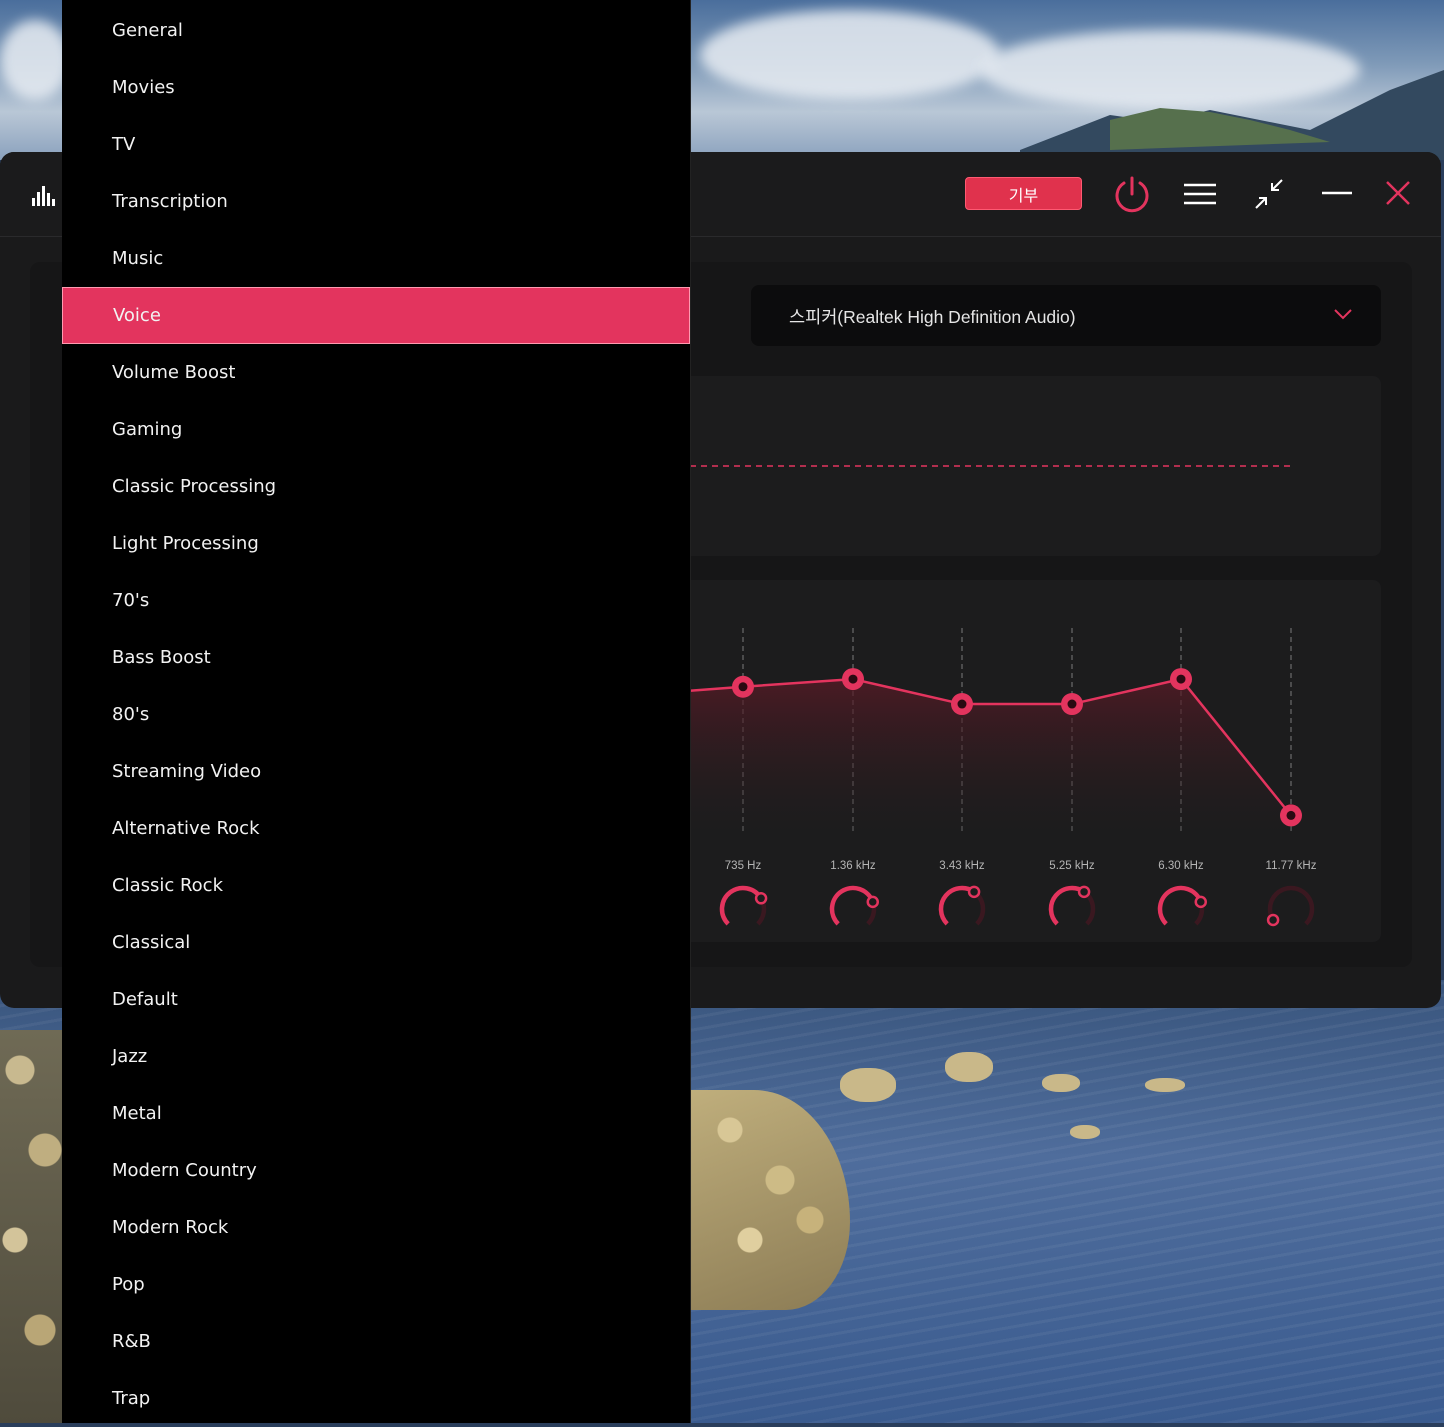 The width and height of the screenshot is (1444, 1427). I want to click on preset-item: Classical, so click(376, 942).